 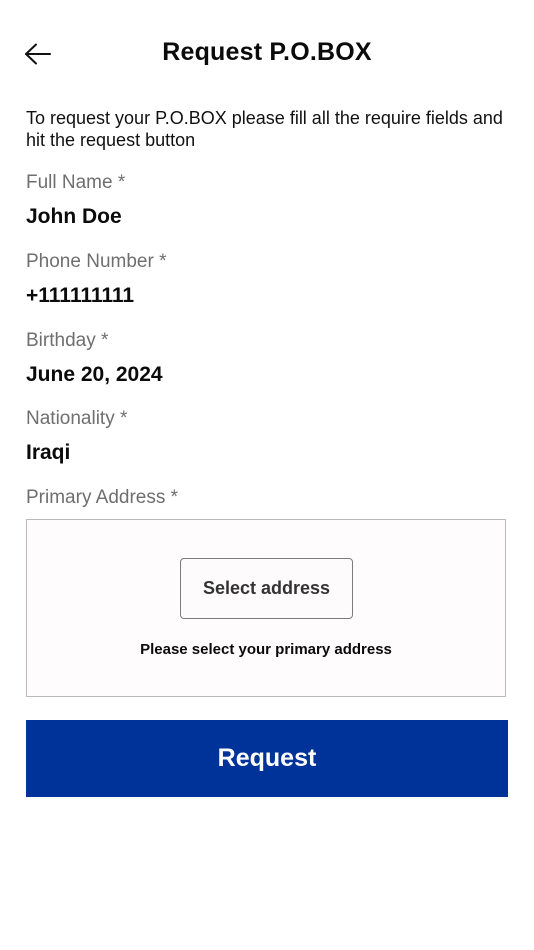 What do you see at coordinates (94, 374) in the screenshot?
I see `birthday-value: June 20, 2024` at bounding box center [94, 374].